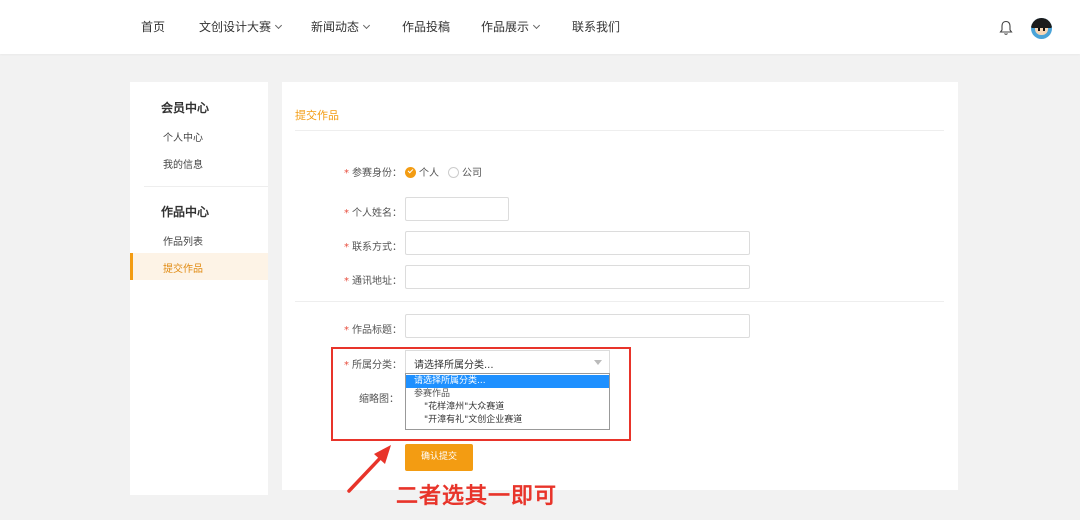 The height and width of the screenshot is (520, 1080). What do you see at coordinates (619, 301) in the screenshot?
I see `section-divider` at bounding box center [619, 301].